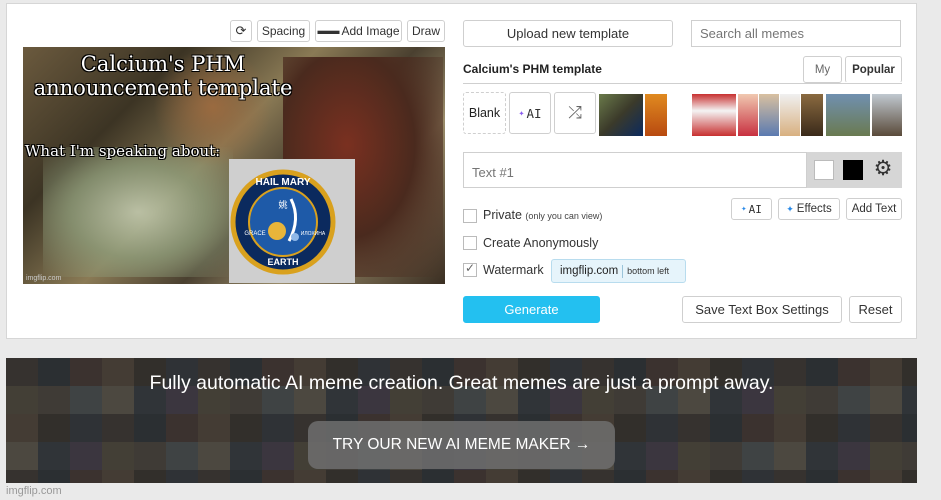 This screenshot has width=941, height=500. What do you see at coordinates (328, 31) in the screenshot?
I see `glasses-icon: ▬▬` at bounding box center [328, 31].